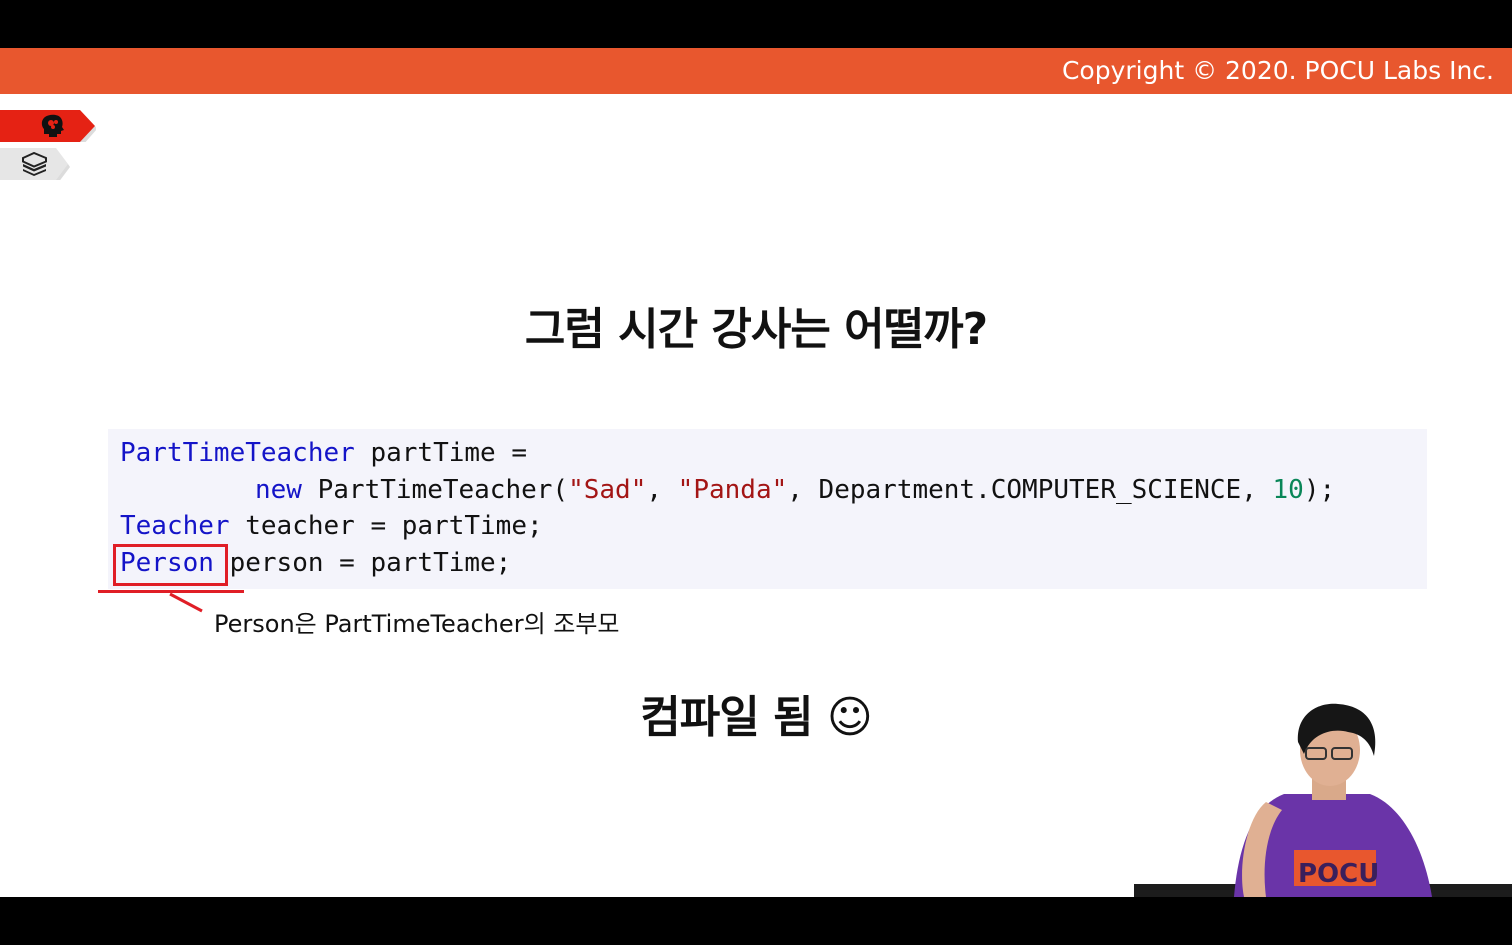 Image resolution: width=1512 pixels, height=945 pixels. I want to click on code-text: );, so click(1319, 490).